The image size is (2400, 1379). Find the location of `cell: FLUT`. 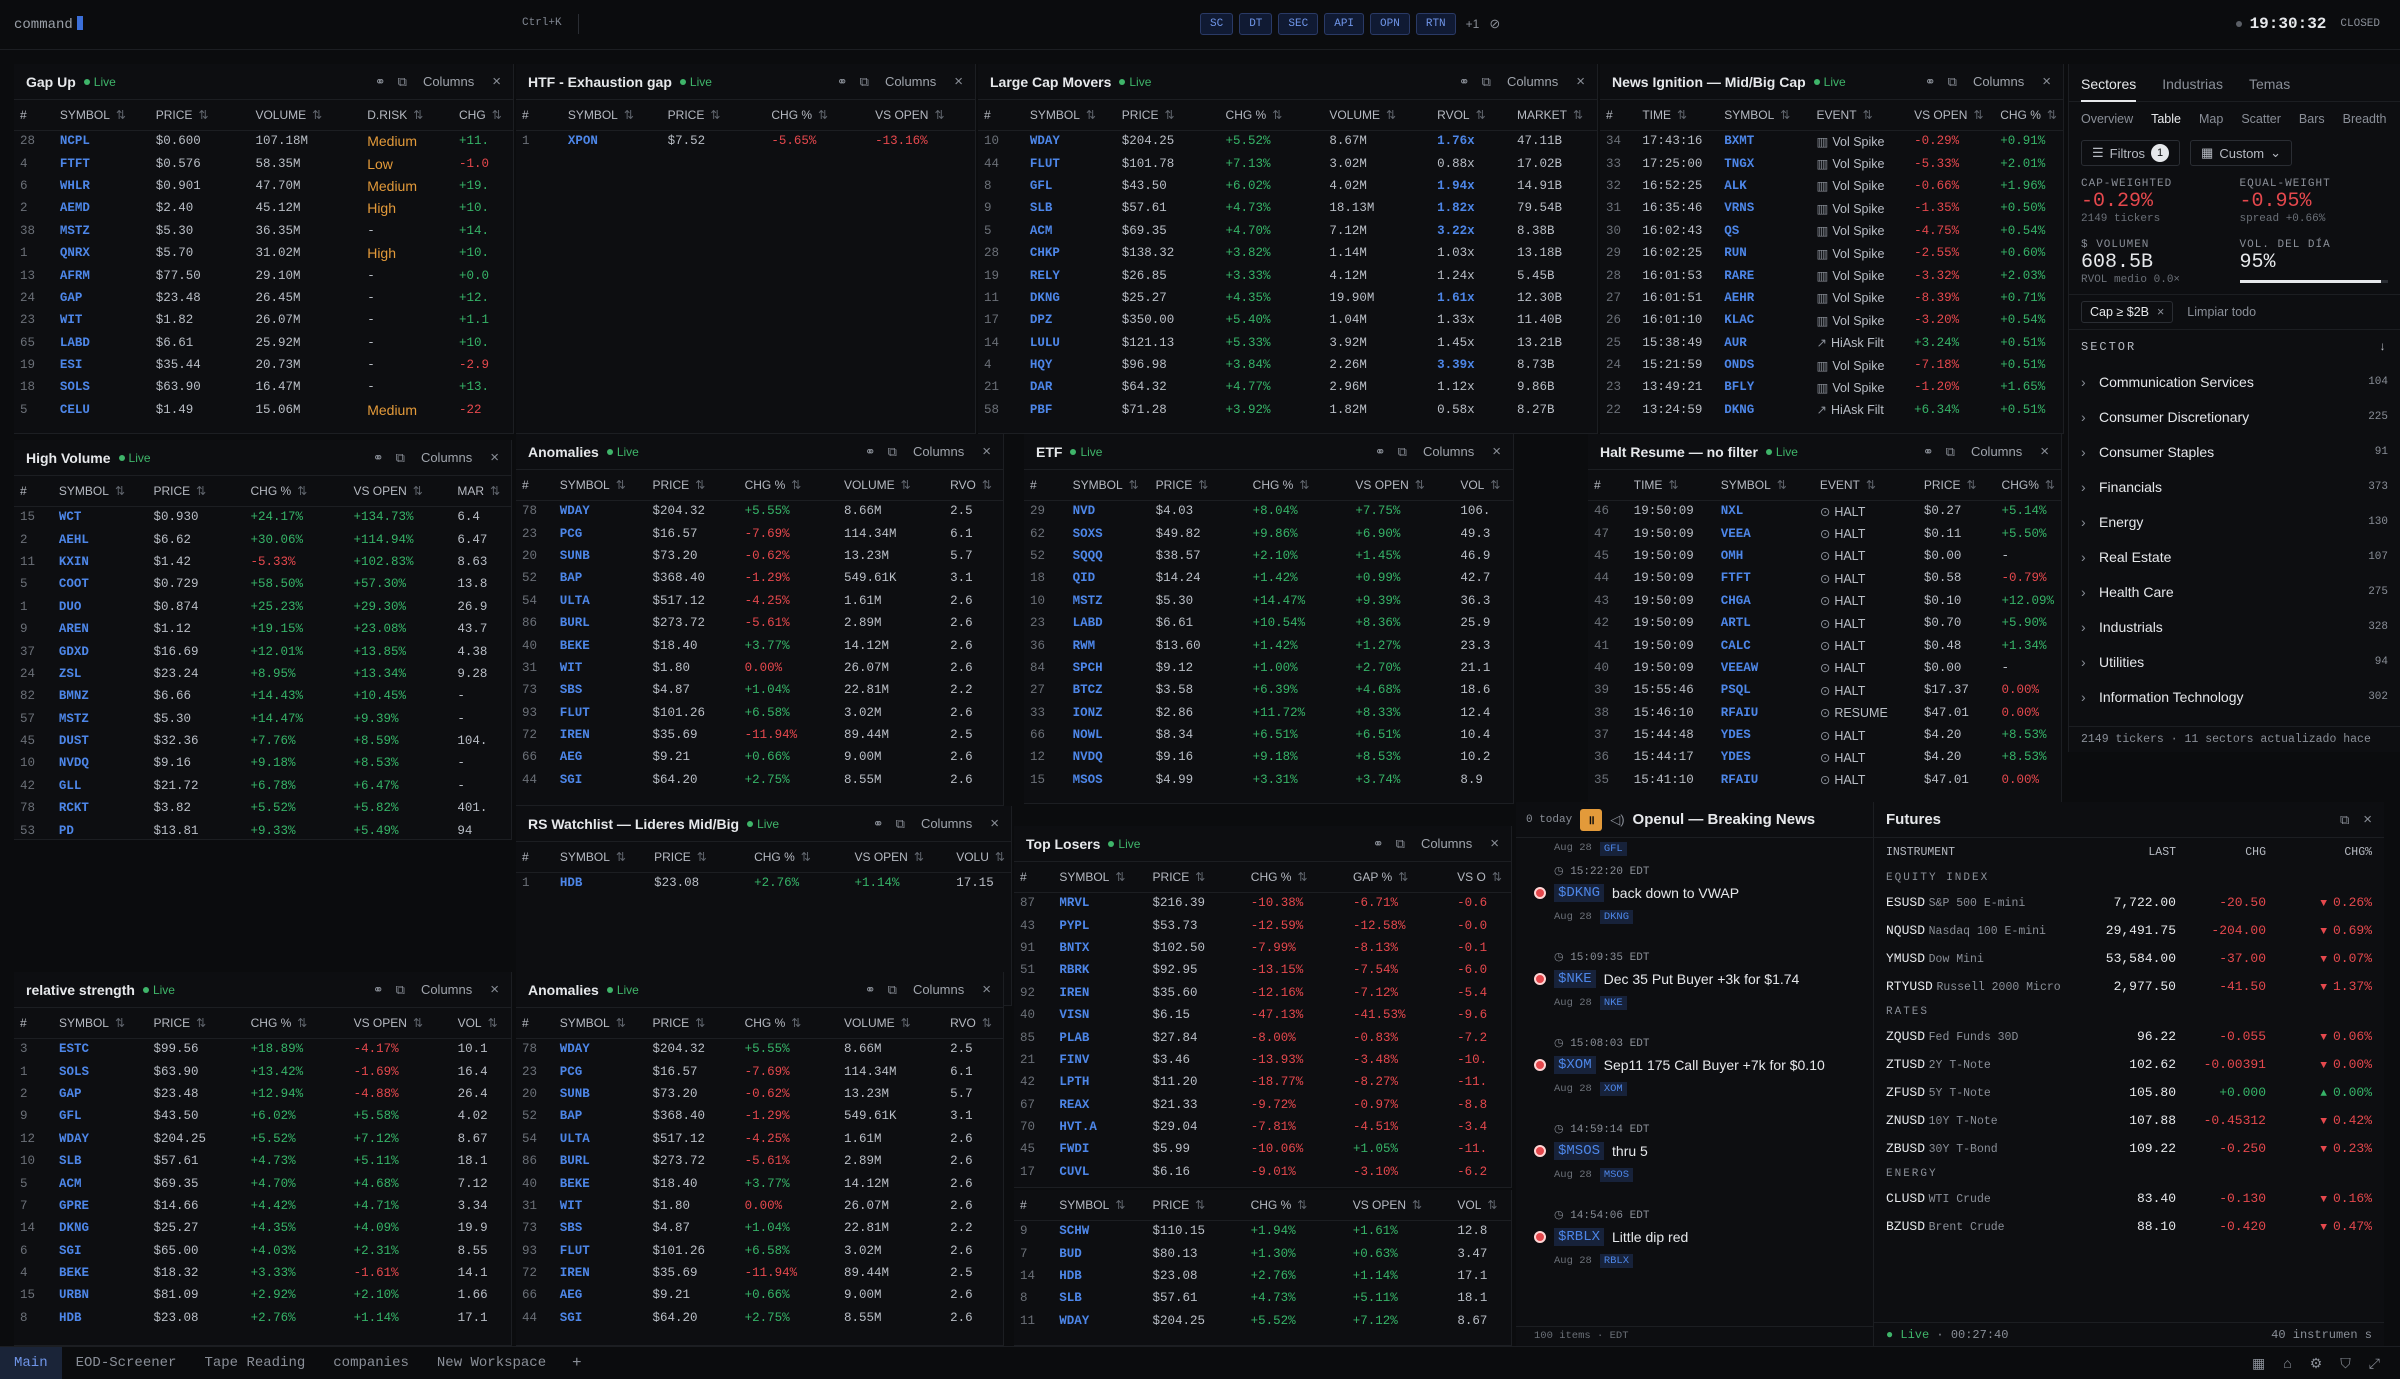

cell: FLUT is located at coordinates (1070, 163).